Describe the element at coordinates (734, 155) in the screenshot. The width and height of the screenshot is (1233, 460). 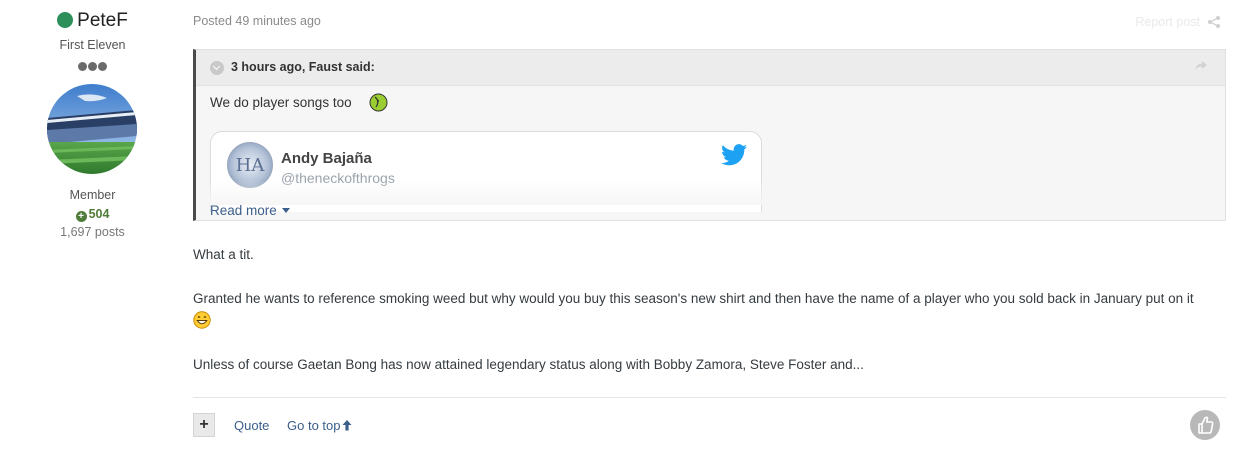
I see `twitter-bird-icon` at that location.